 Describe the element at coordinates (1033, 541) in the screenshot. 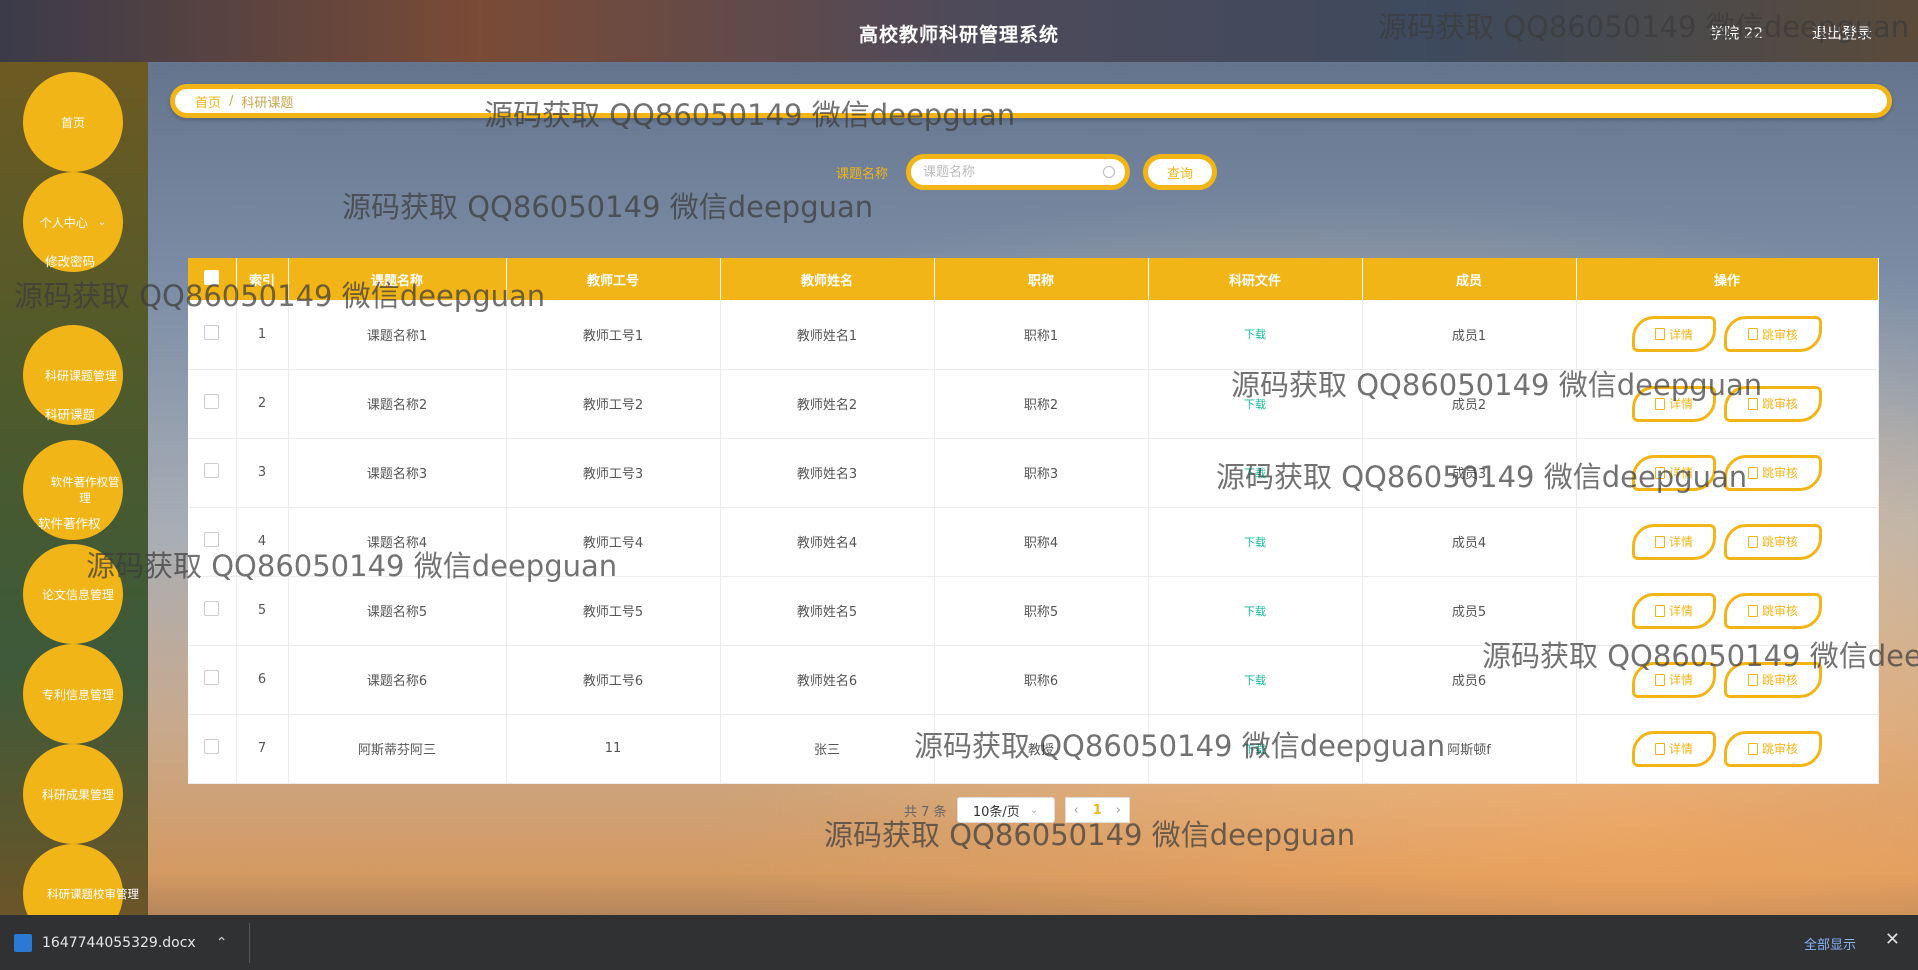

I see `table-row: 4 课题名称4 教师工号4 教师姓名4 职称4 下载 成员4 详情 跳审核` at that location.